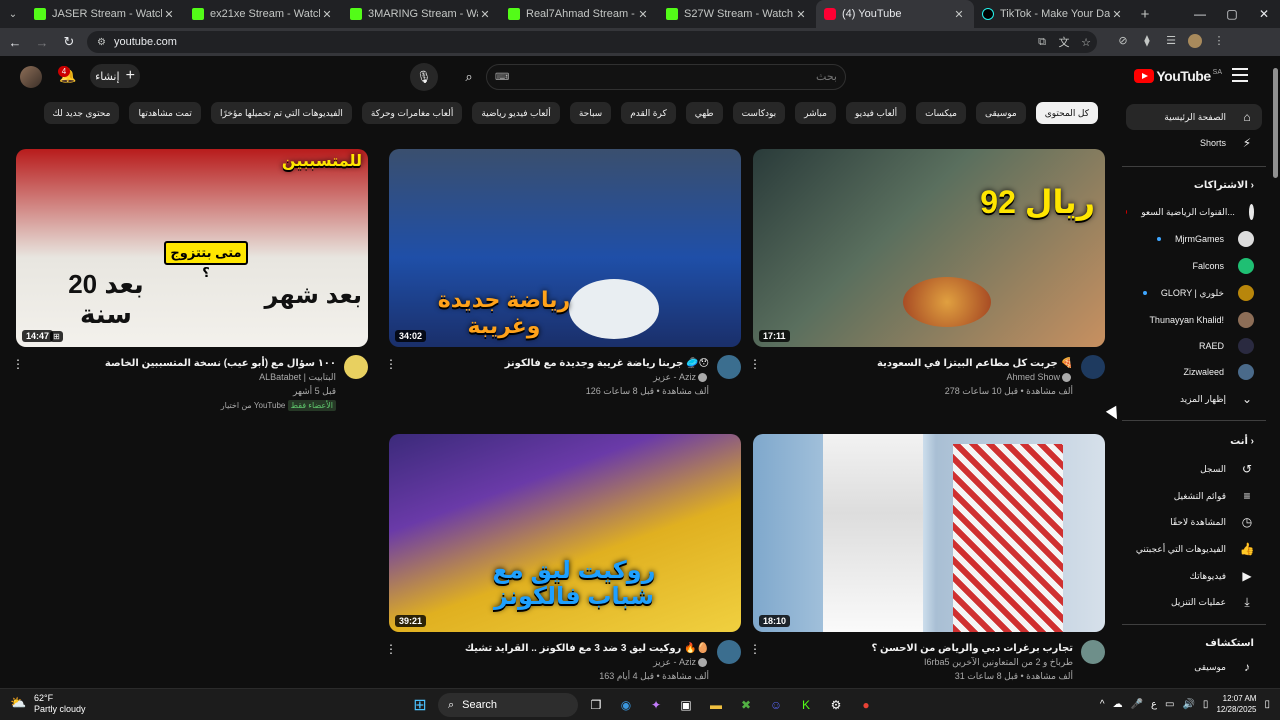 This screenshot has height=720, width=1280. I want to click on browser-tab: Real7Ahmad Stream - Watch Li✕, so click(579, 14).